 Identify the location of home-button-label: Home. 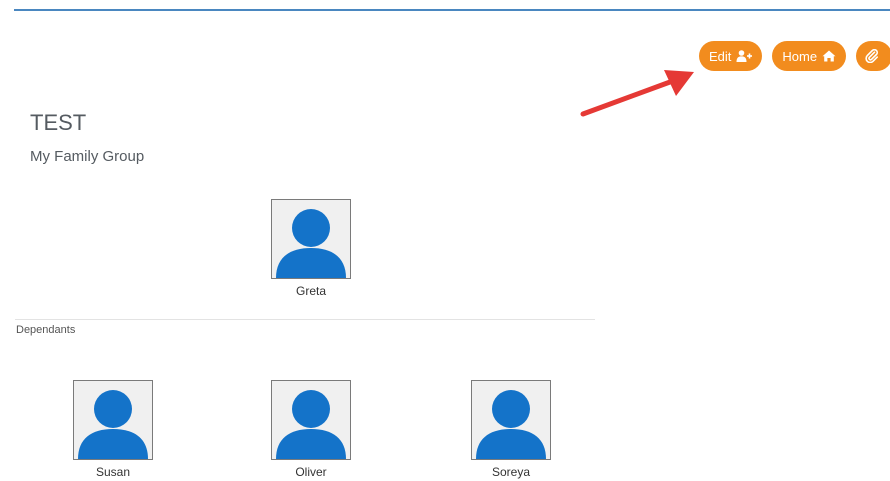
(800, 56).